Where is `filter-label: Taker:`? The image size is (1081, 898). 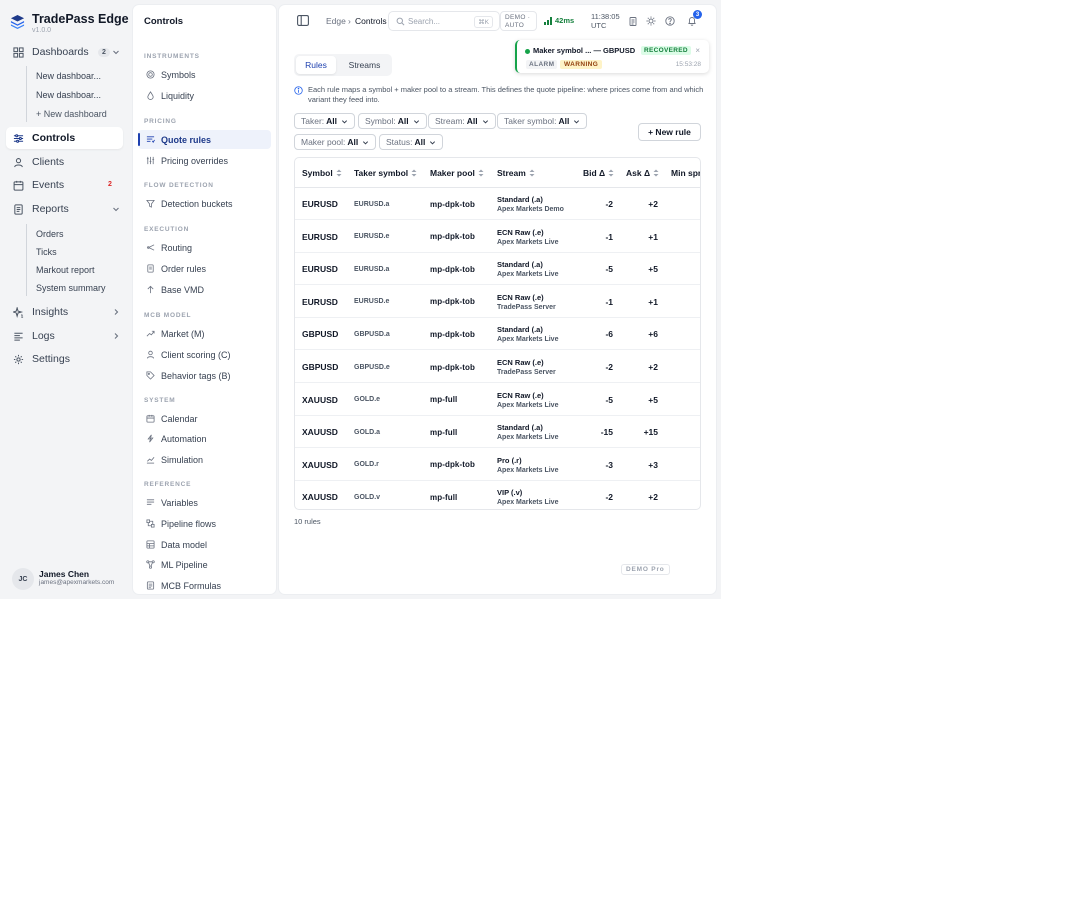
filter-label: Taker: is located at coordinates (313, 121).